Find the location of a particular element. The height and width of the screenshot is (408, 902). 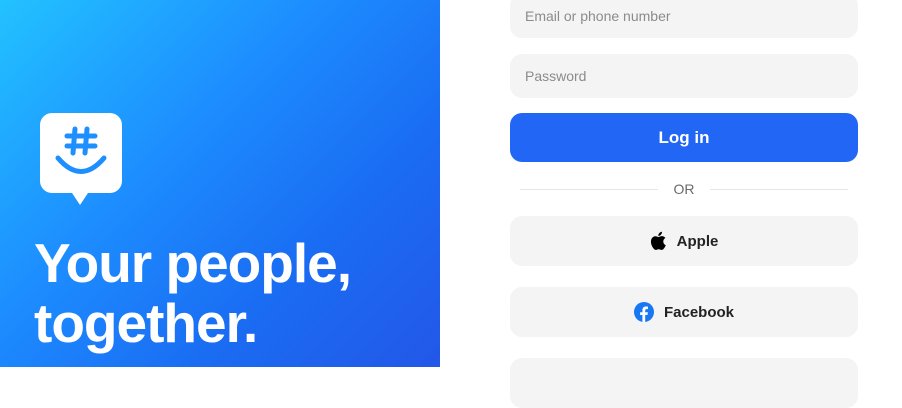

email-field is located at coordinates (684, 19).